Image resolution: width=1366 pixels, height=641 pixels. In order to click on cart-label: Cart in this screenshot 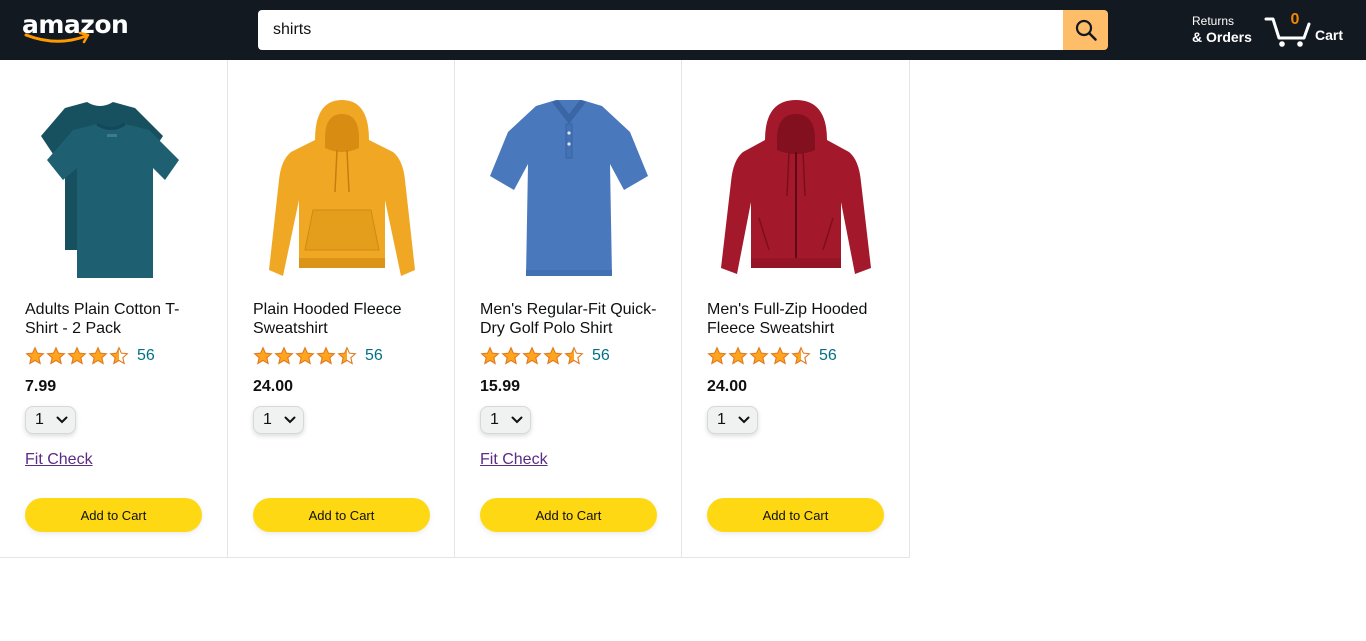, I will do `click(1329, 35)`.